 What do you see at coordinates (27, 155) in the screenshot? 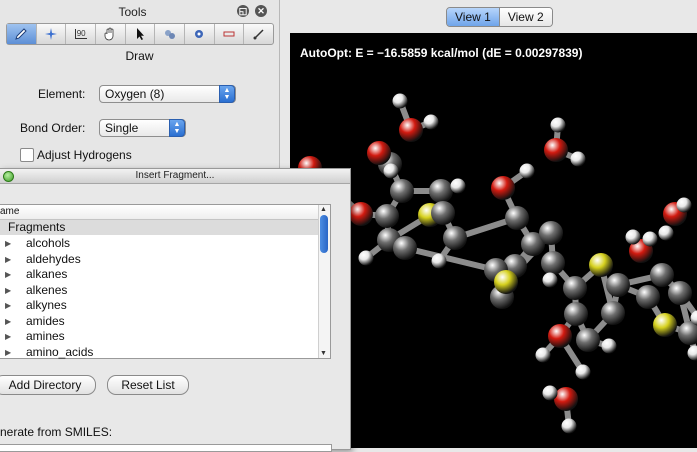
I see `adjust-hydrogens-checkbox` at bounding box center [27, 155].